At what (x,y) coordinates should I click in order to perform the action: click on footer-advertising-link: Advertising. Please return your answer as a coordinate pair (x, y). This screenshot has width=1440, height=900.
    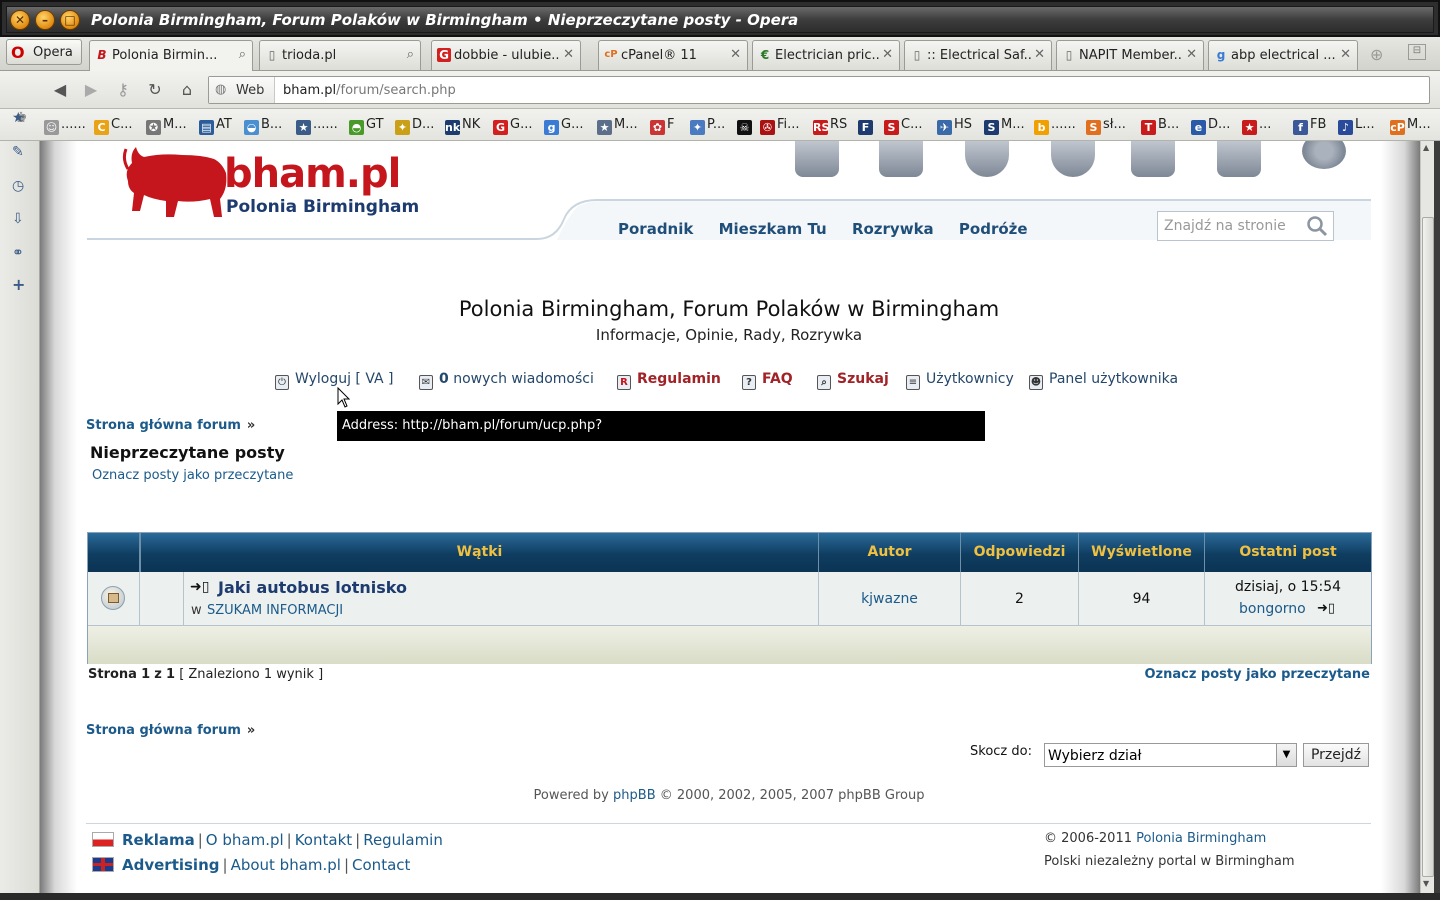
    Looking at the image, I should click on (171, 865).